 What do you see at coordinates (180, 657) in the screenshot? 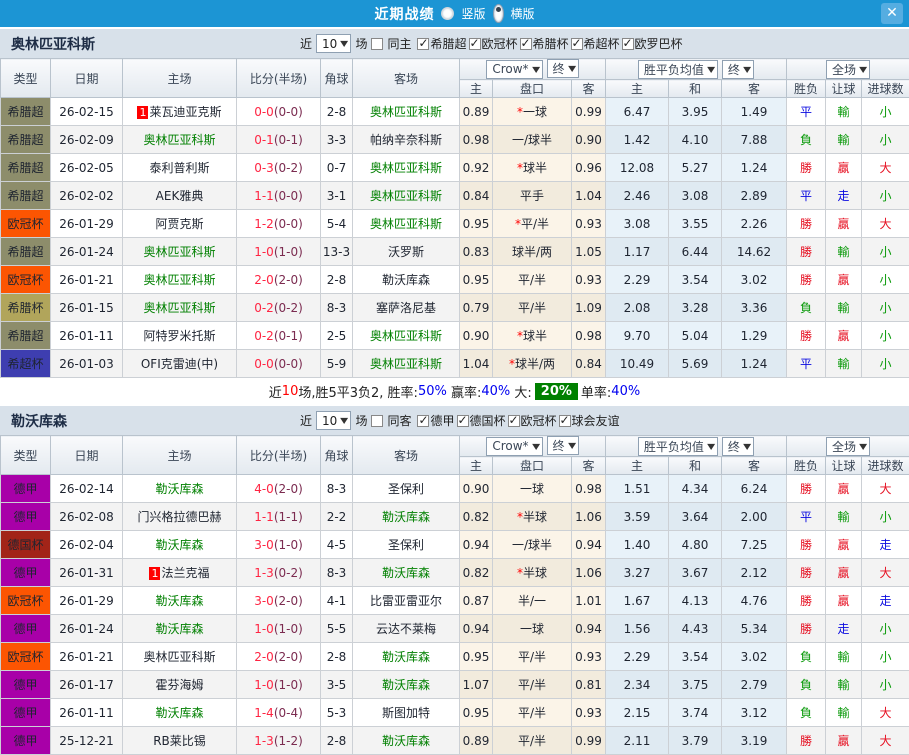
I see `home-team: 奥林匹亚科斯` at bounding box center [180, 657].